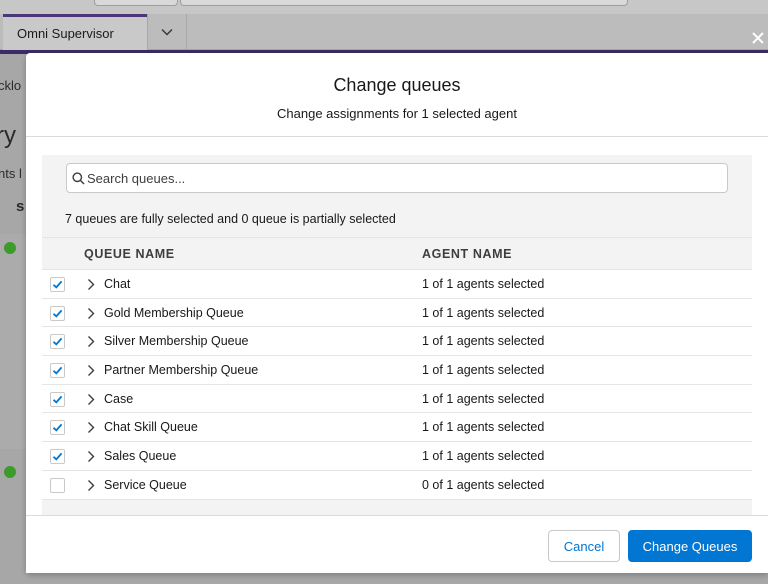 The height and width of the screenshot is (584, 768). I want to click on app-tab-bar: Omni Supervisor, so click(384, 32).